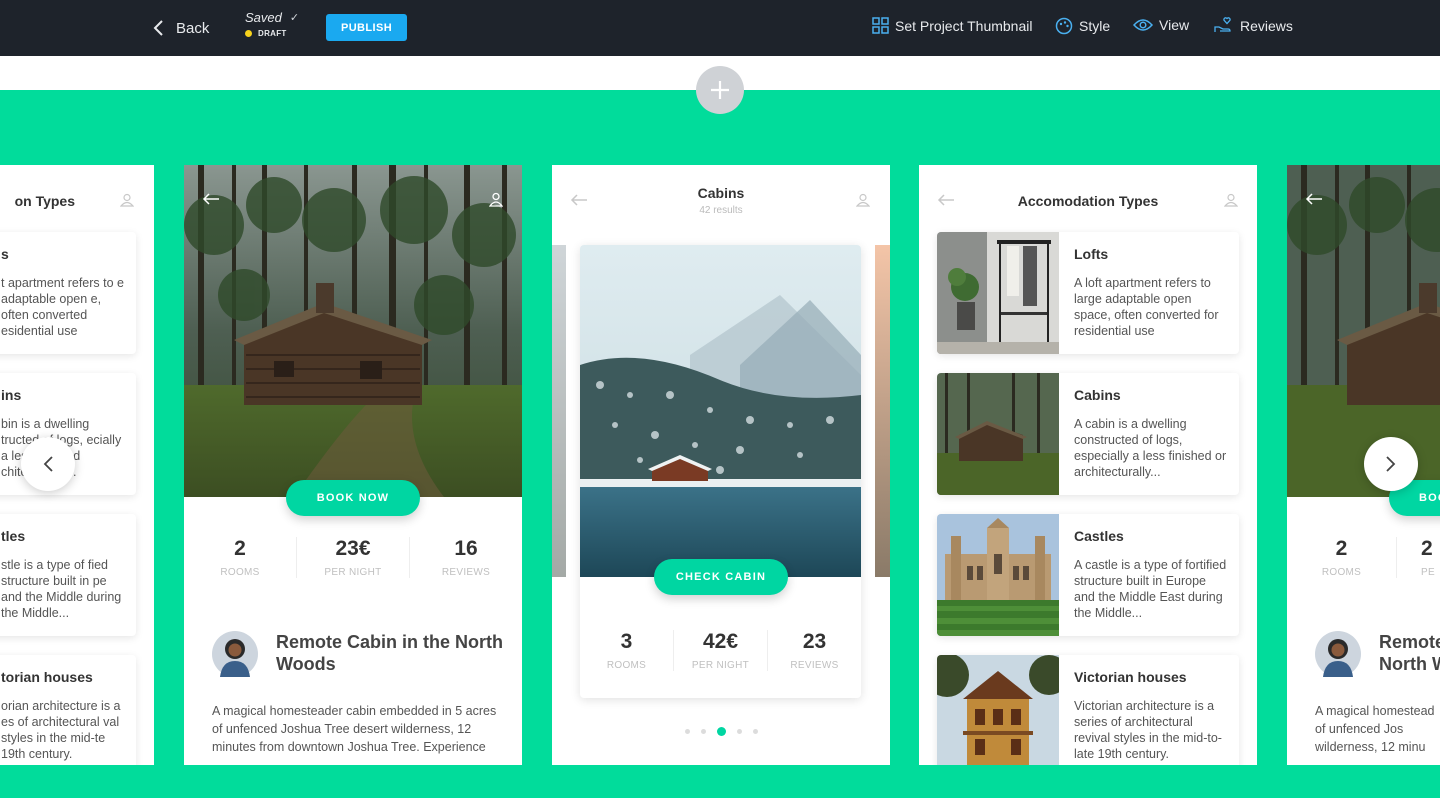 This screenshot has width=1440, height=798. I want to click on chevron-right-icon, so click(1391, 464).